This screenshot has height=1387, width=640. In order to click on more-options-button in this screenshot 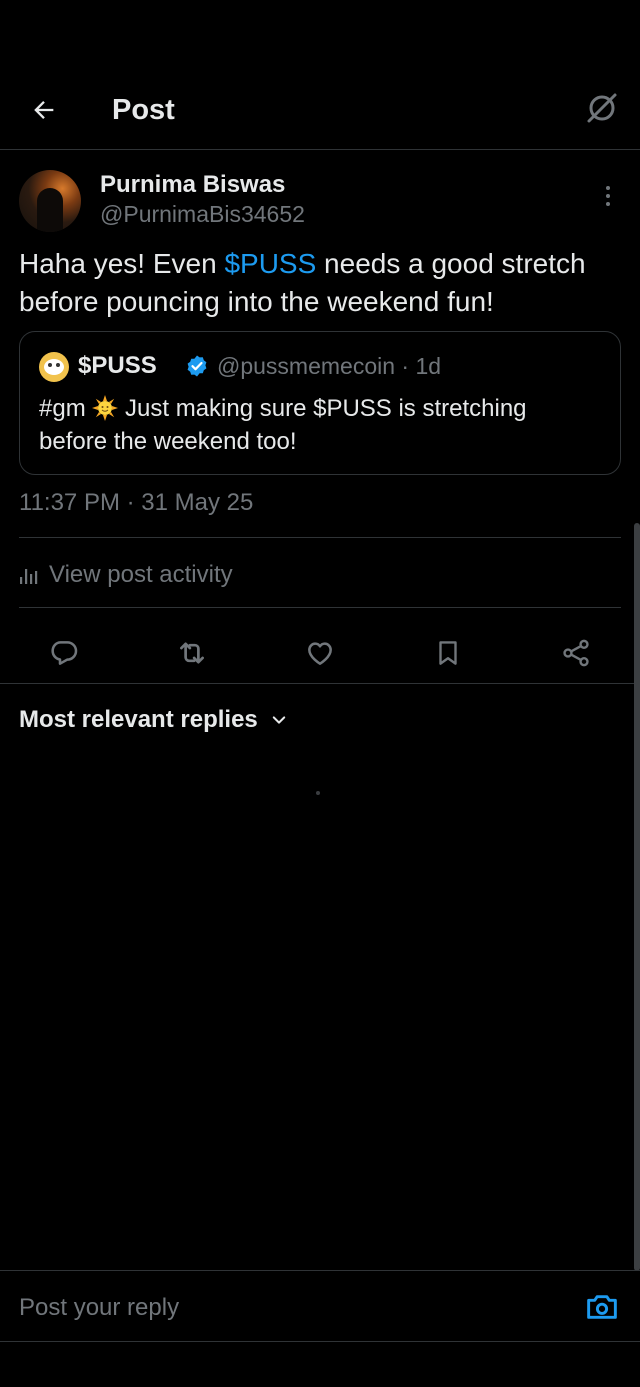, I will do `click(608, 196)`.